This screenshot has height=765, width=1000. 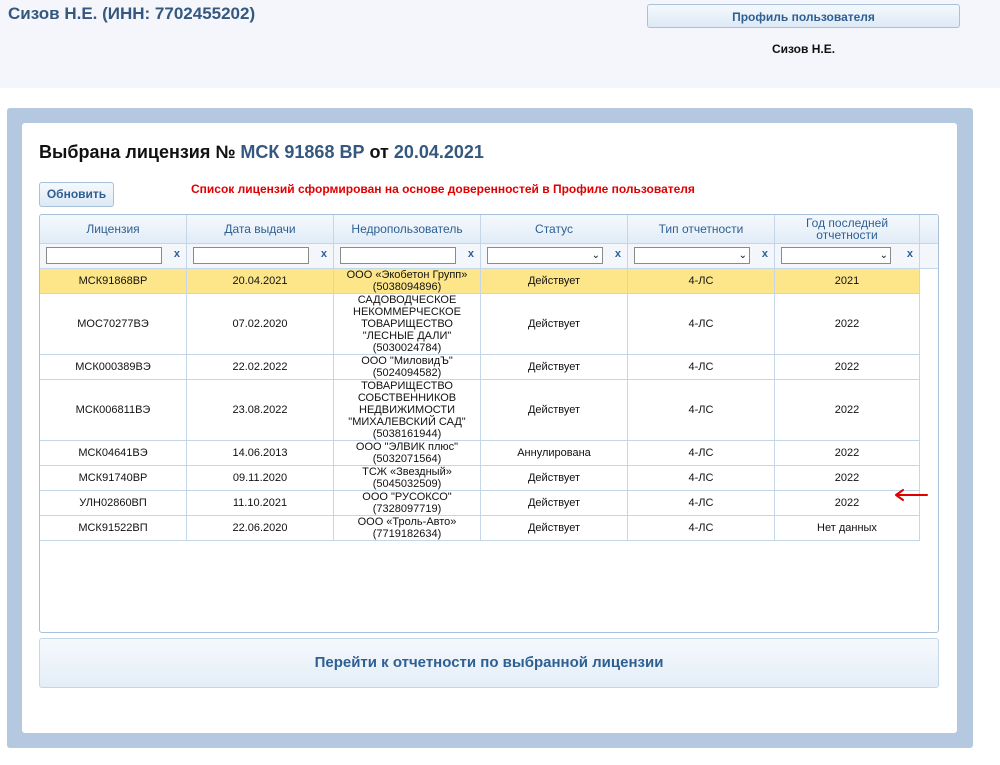 I want to click on cell-user: ООО «Экобетон Групп» (5038094896), so click(x=407, y=281).